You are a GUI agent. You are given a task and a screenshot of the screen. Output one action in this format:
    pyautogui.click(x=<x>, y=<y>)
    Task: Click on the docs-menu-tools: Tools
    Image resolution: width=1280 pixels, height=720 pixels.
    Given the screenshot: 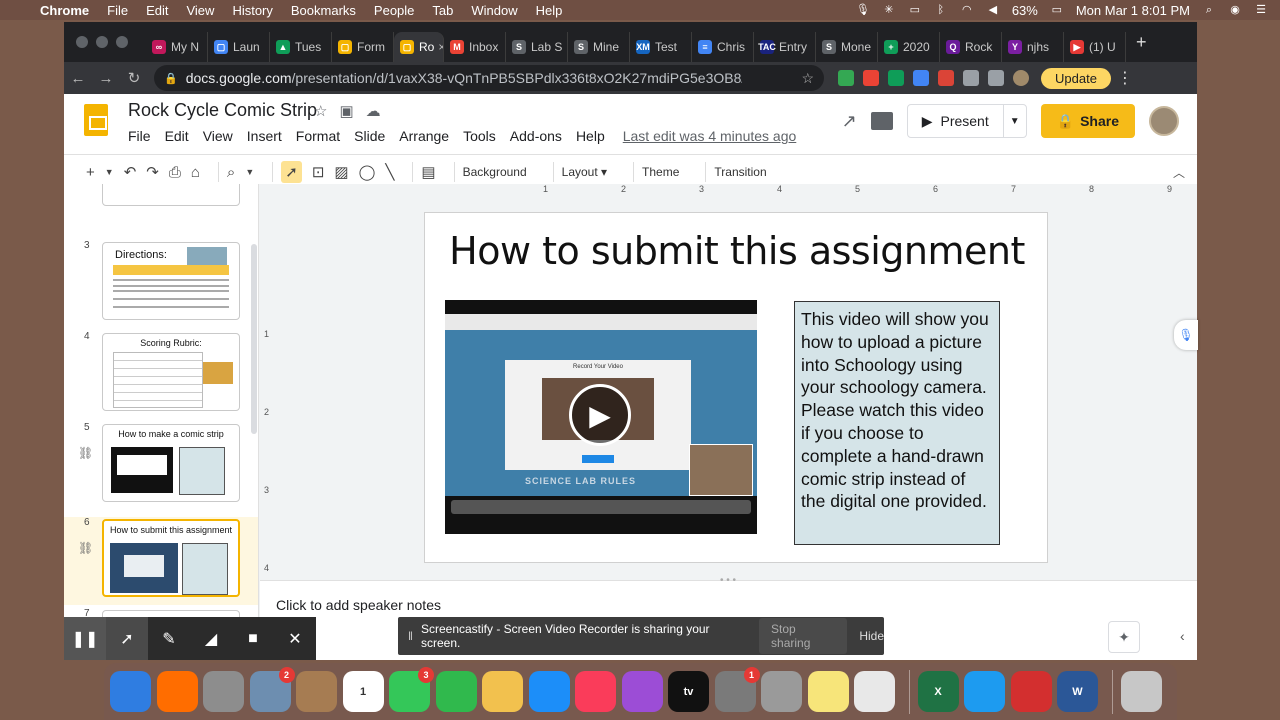 What is the action you would take?
    pyautogui.click(x=479, y=136)
    